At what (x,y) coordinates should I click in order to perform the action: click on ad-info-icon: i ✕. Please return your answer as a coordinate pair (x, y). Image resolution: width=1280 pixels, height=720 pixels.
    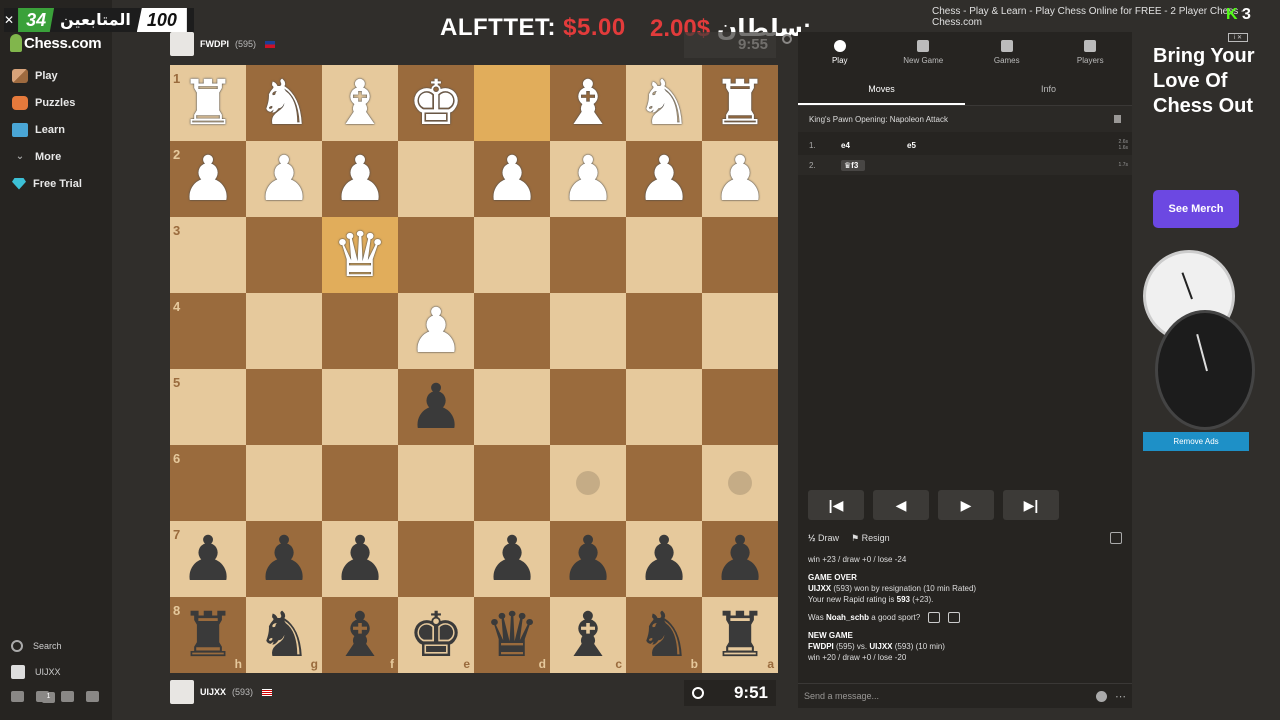
    Looking at the image, I should click on (1238, 37).